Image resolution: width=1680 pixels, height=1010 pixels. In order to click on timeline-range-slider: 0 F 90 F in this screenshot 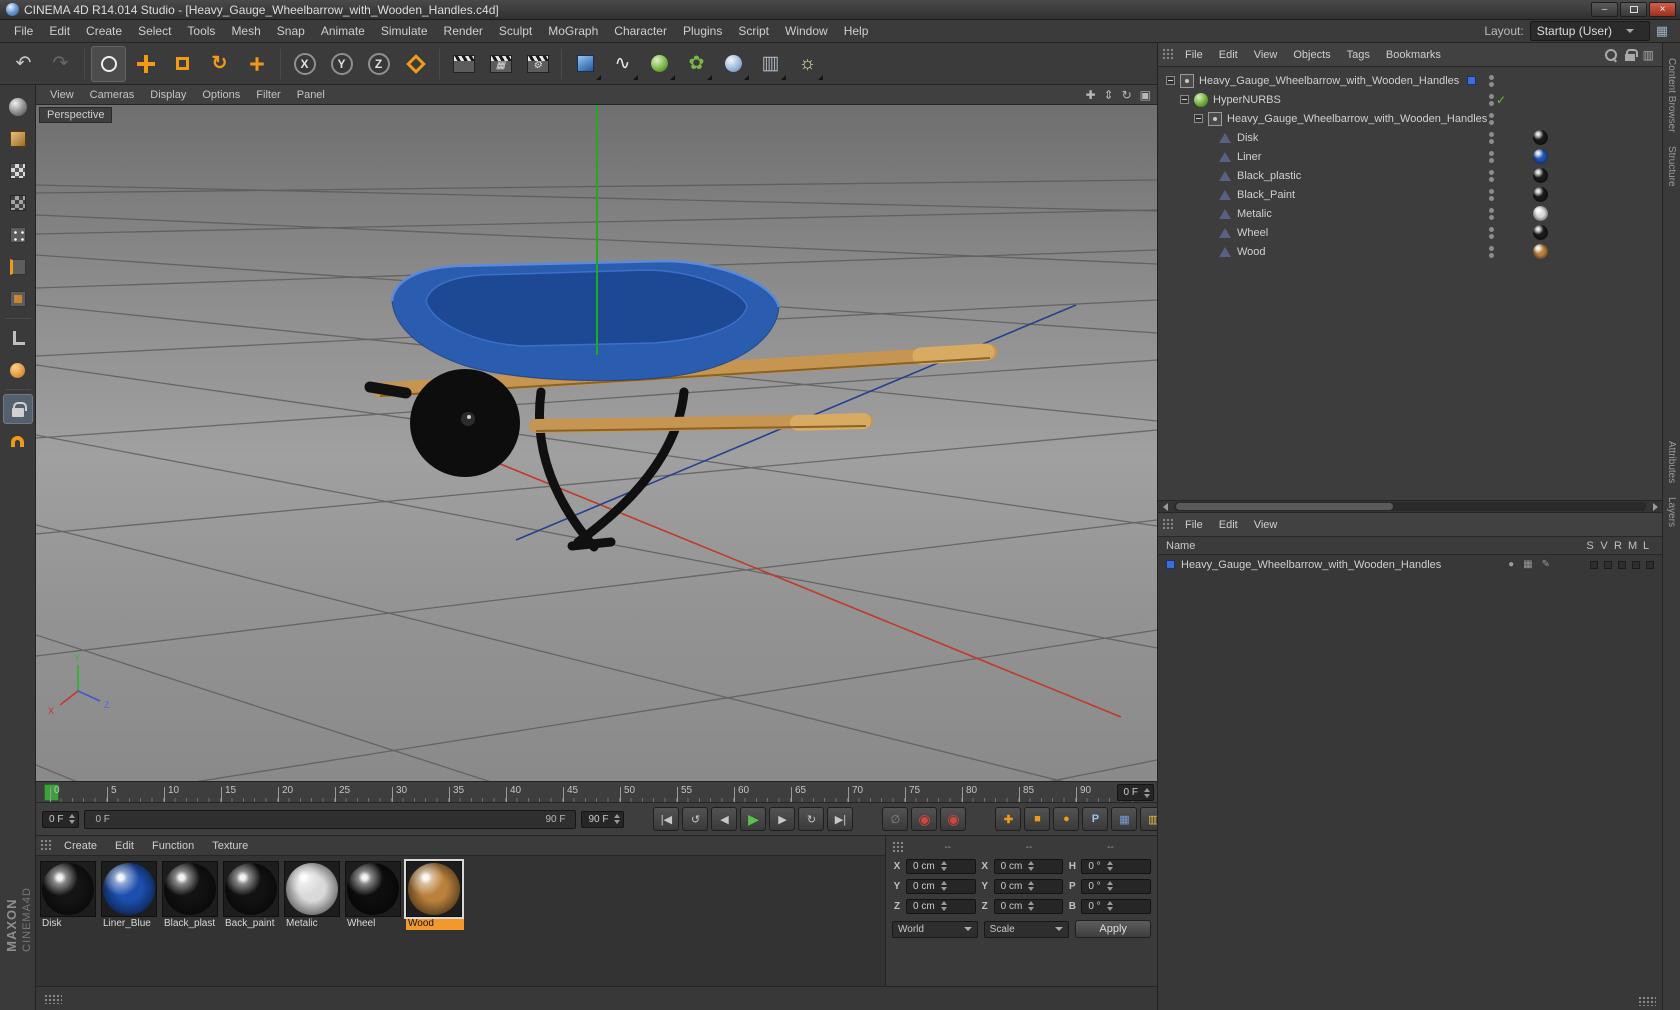, I will do `click(330, 819)`.